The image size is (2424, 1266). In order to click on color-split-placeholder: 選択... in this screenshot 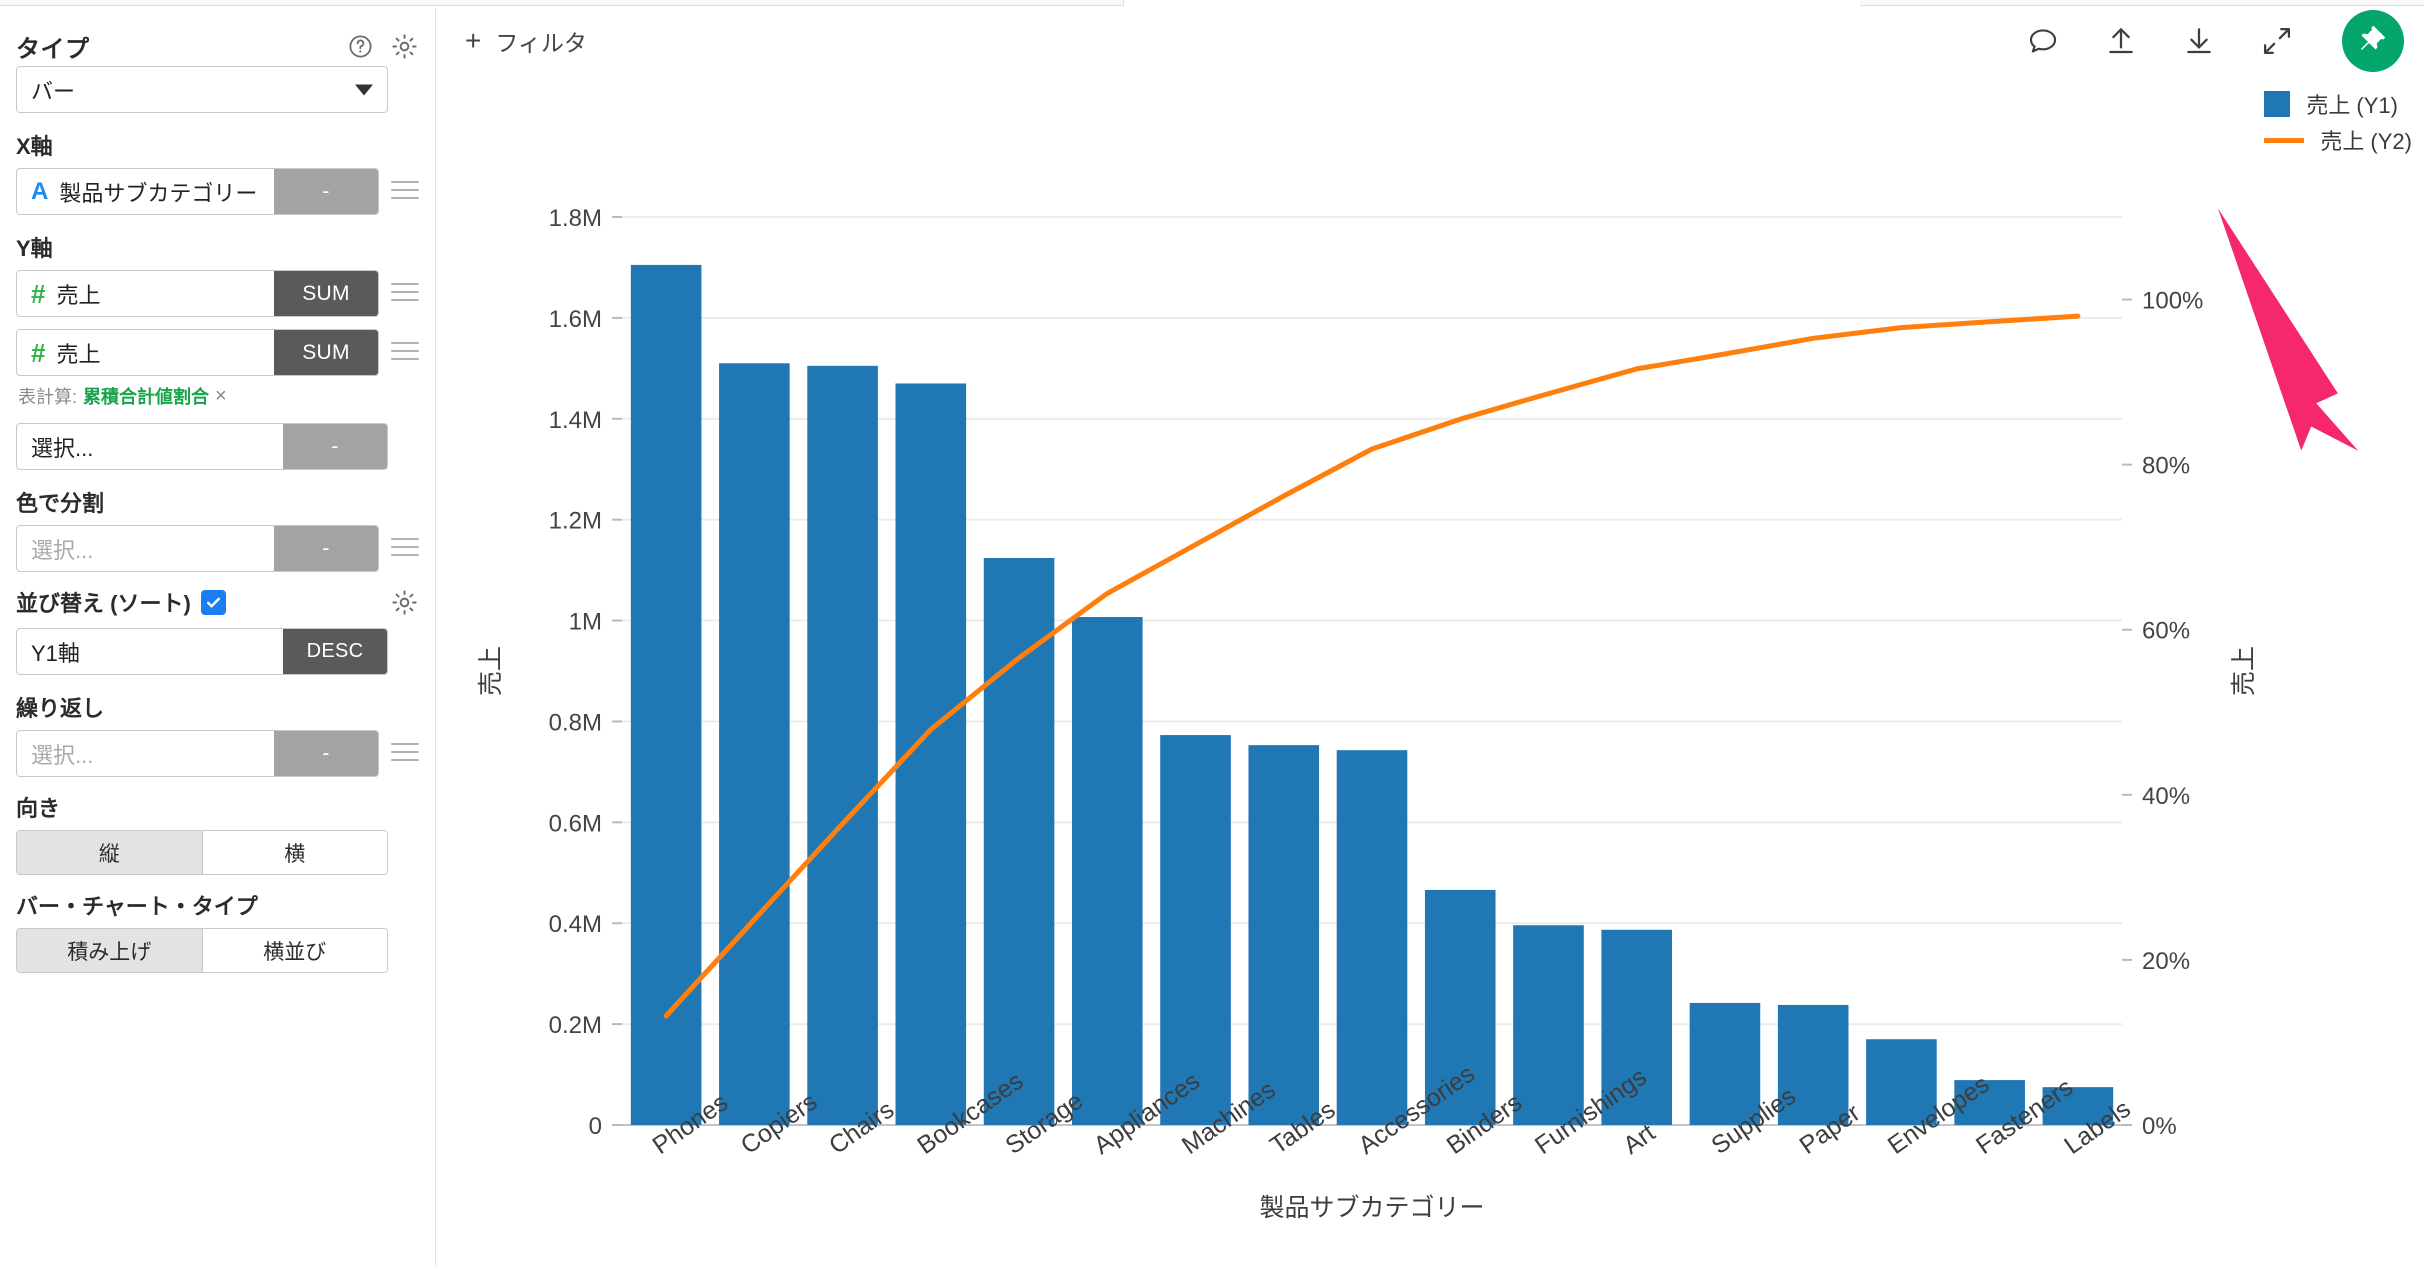, I will do `click(62, 550)`.